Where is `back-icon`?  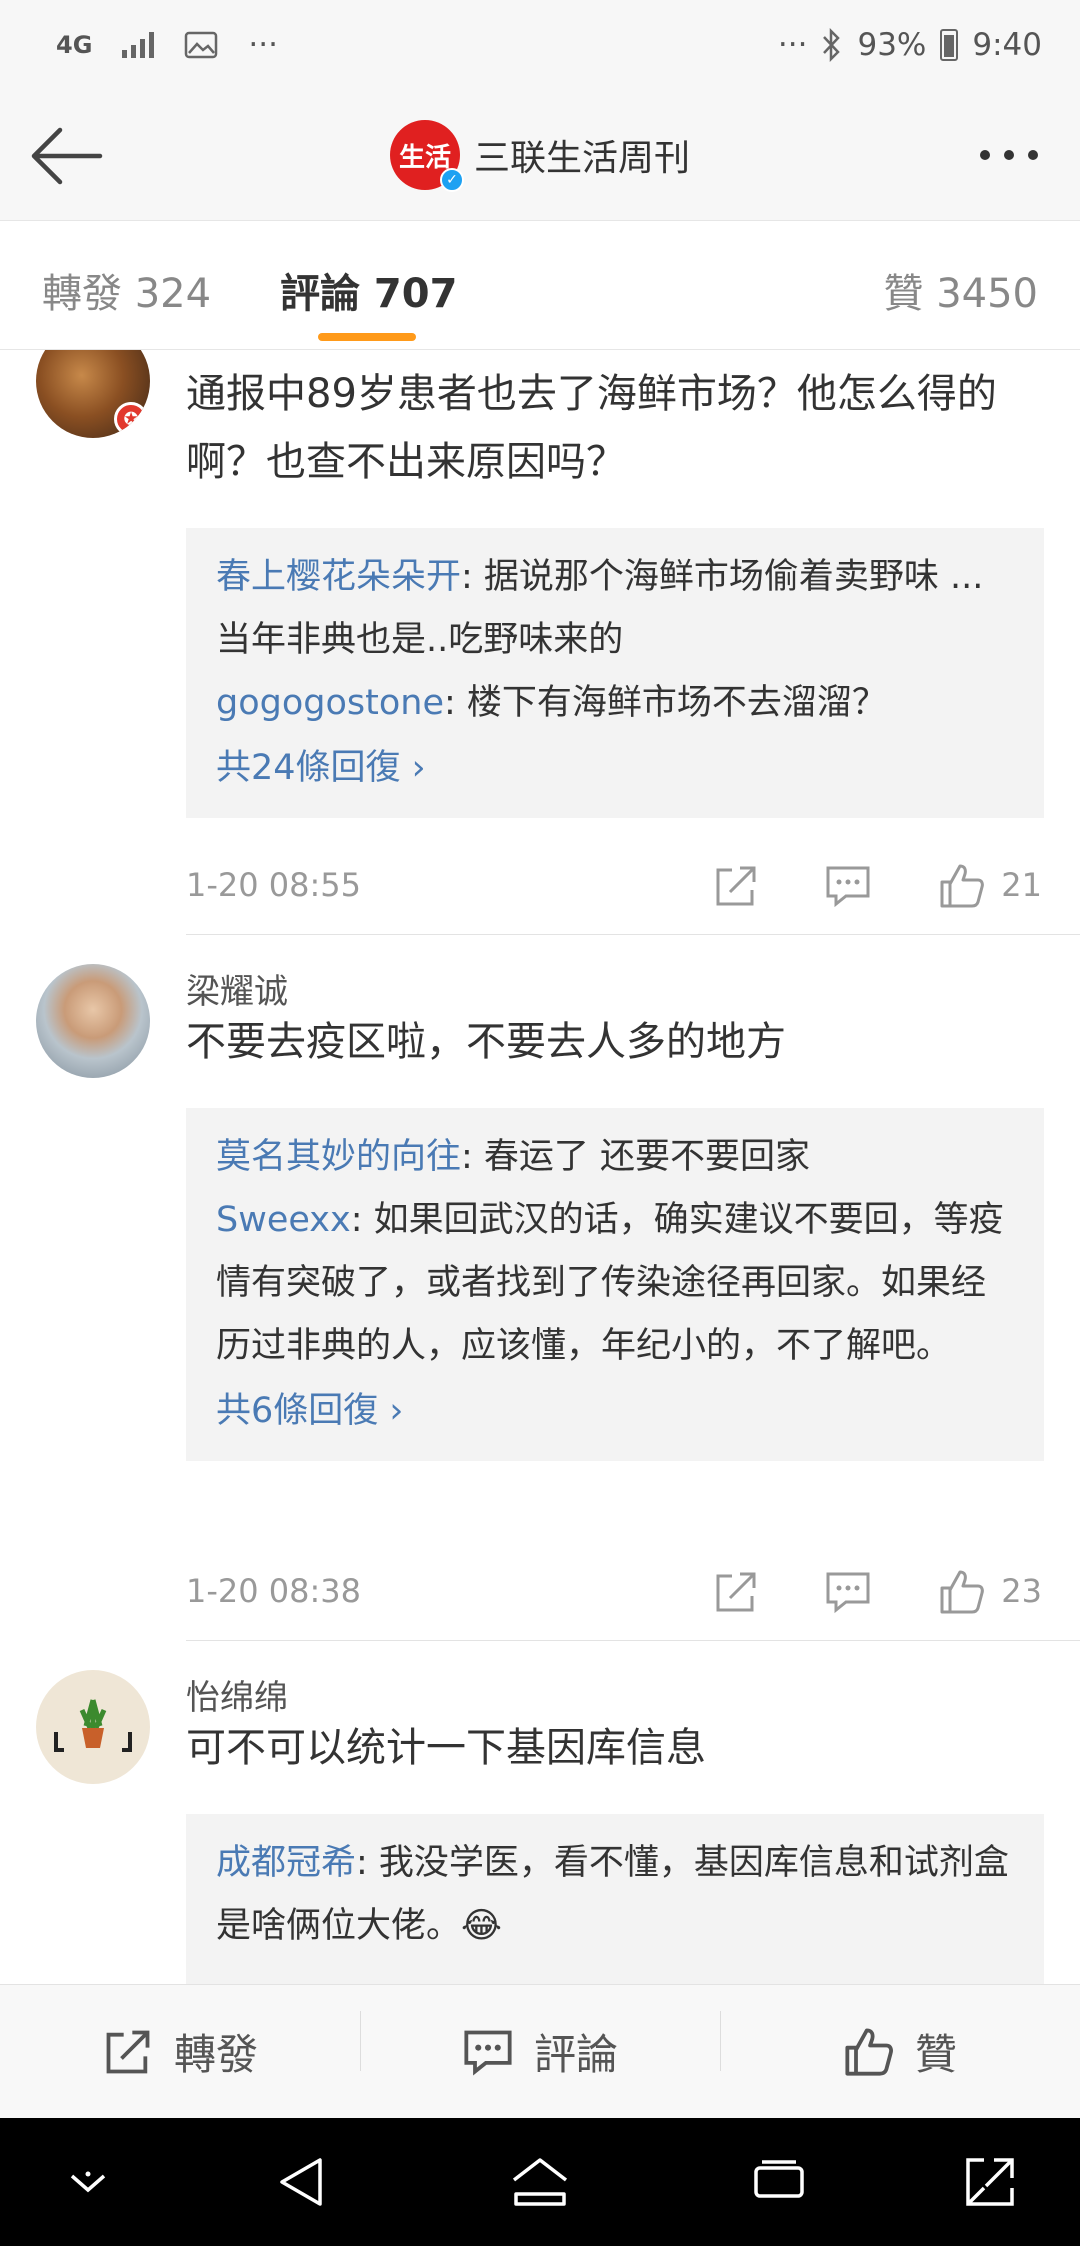 back-icon is located at coordinates (301, 2182).